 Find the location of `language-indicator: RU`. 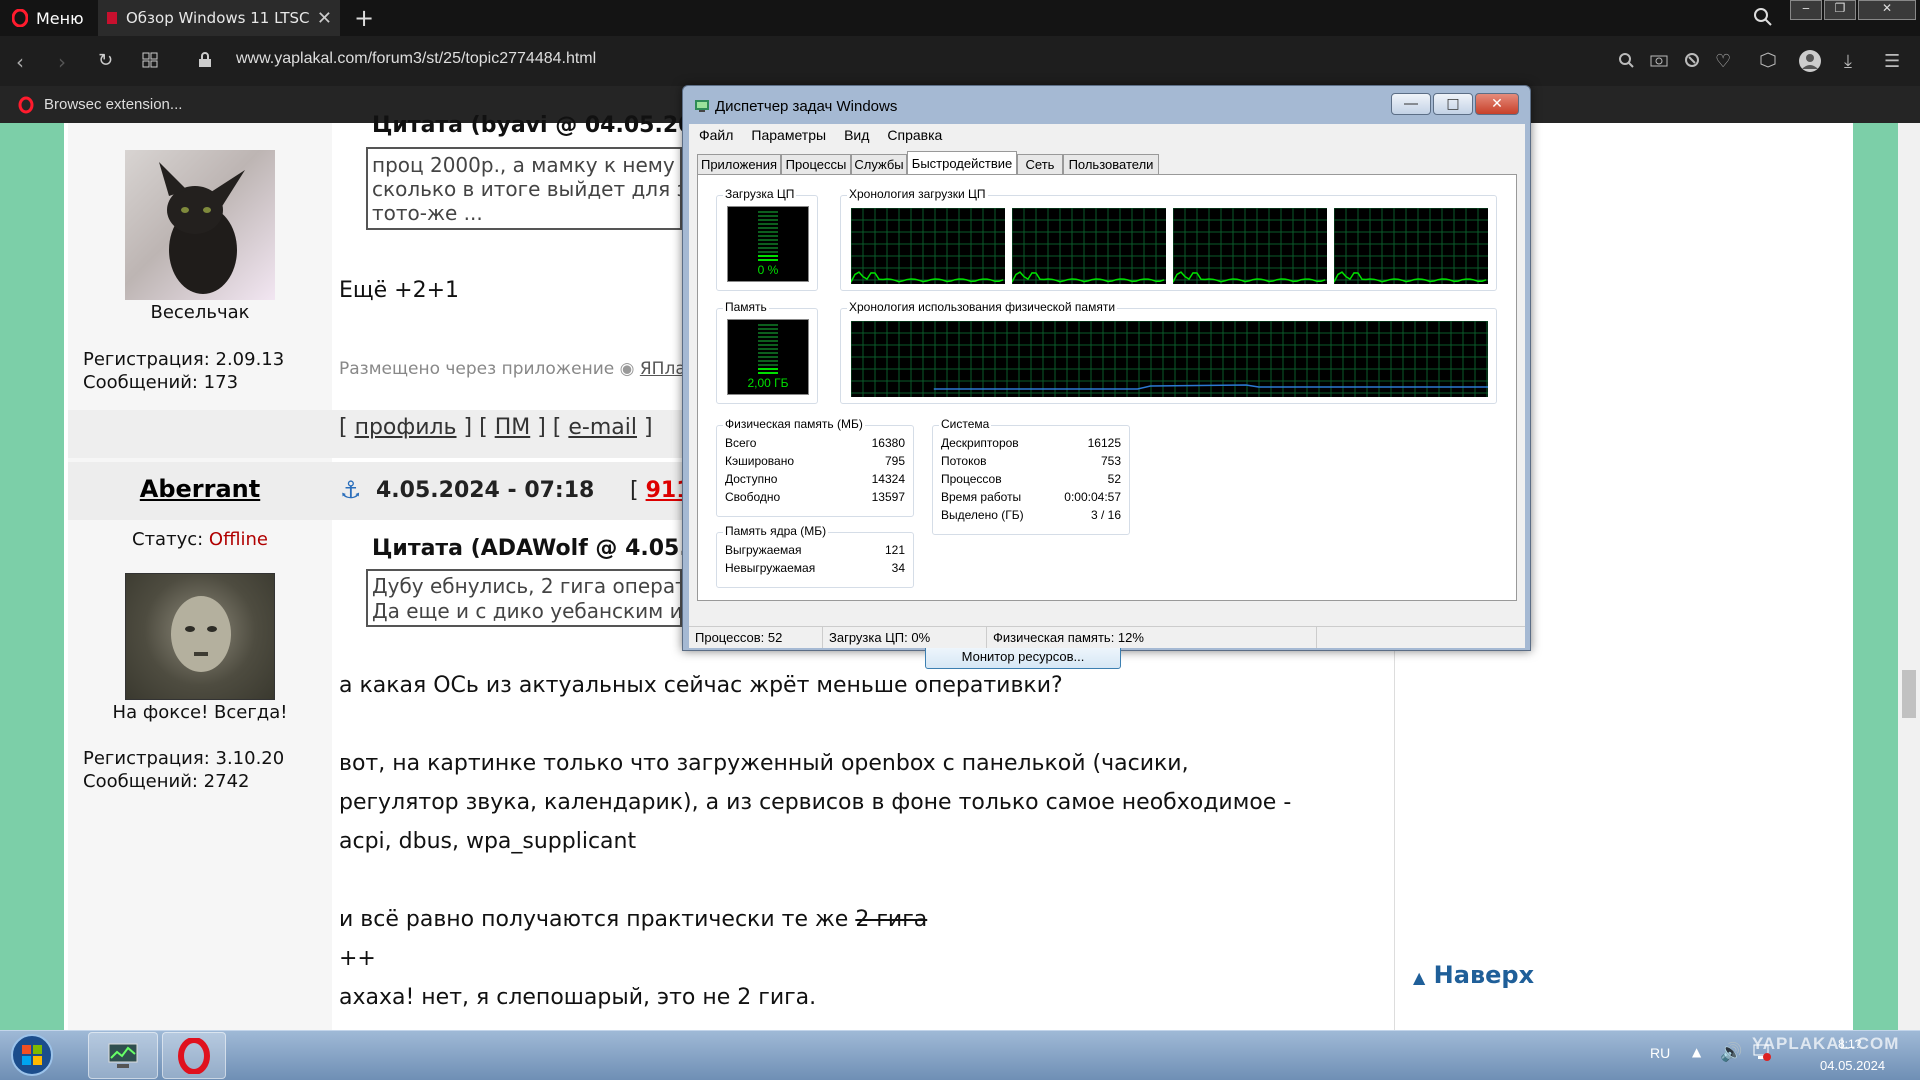

language-indicator: RU is located at coordinates (1660, 1053).